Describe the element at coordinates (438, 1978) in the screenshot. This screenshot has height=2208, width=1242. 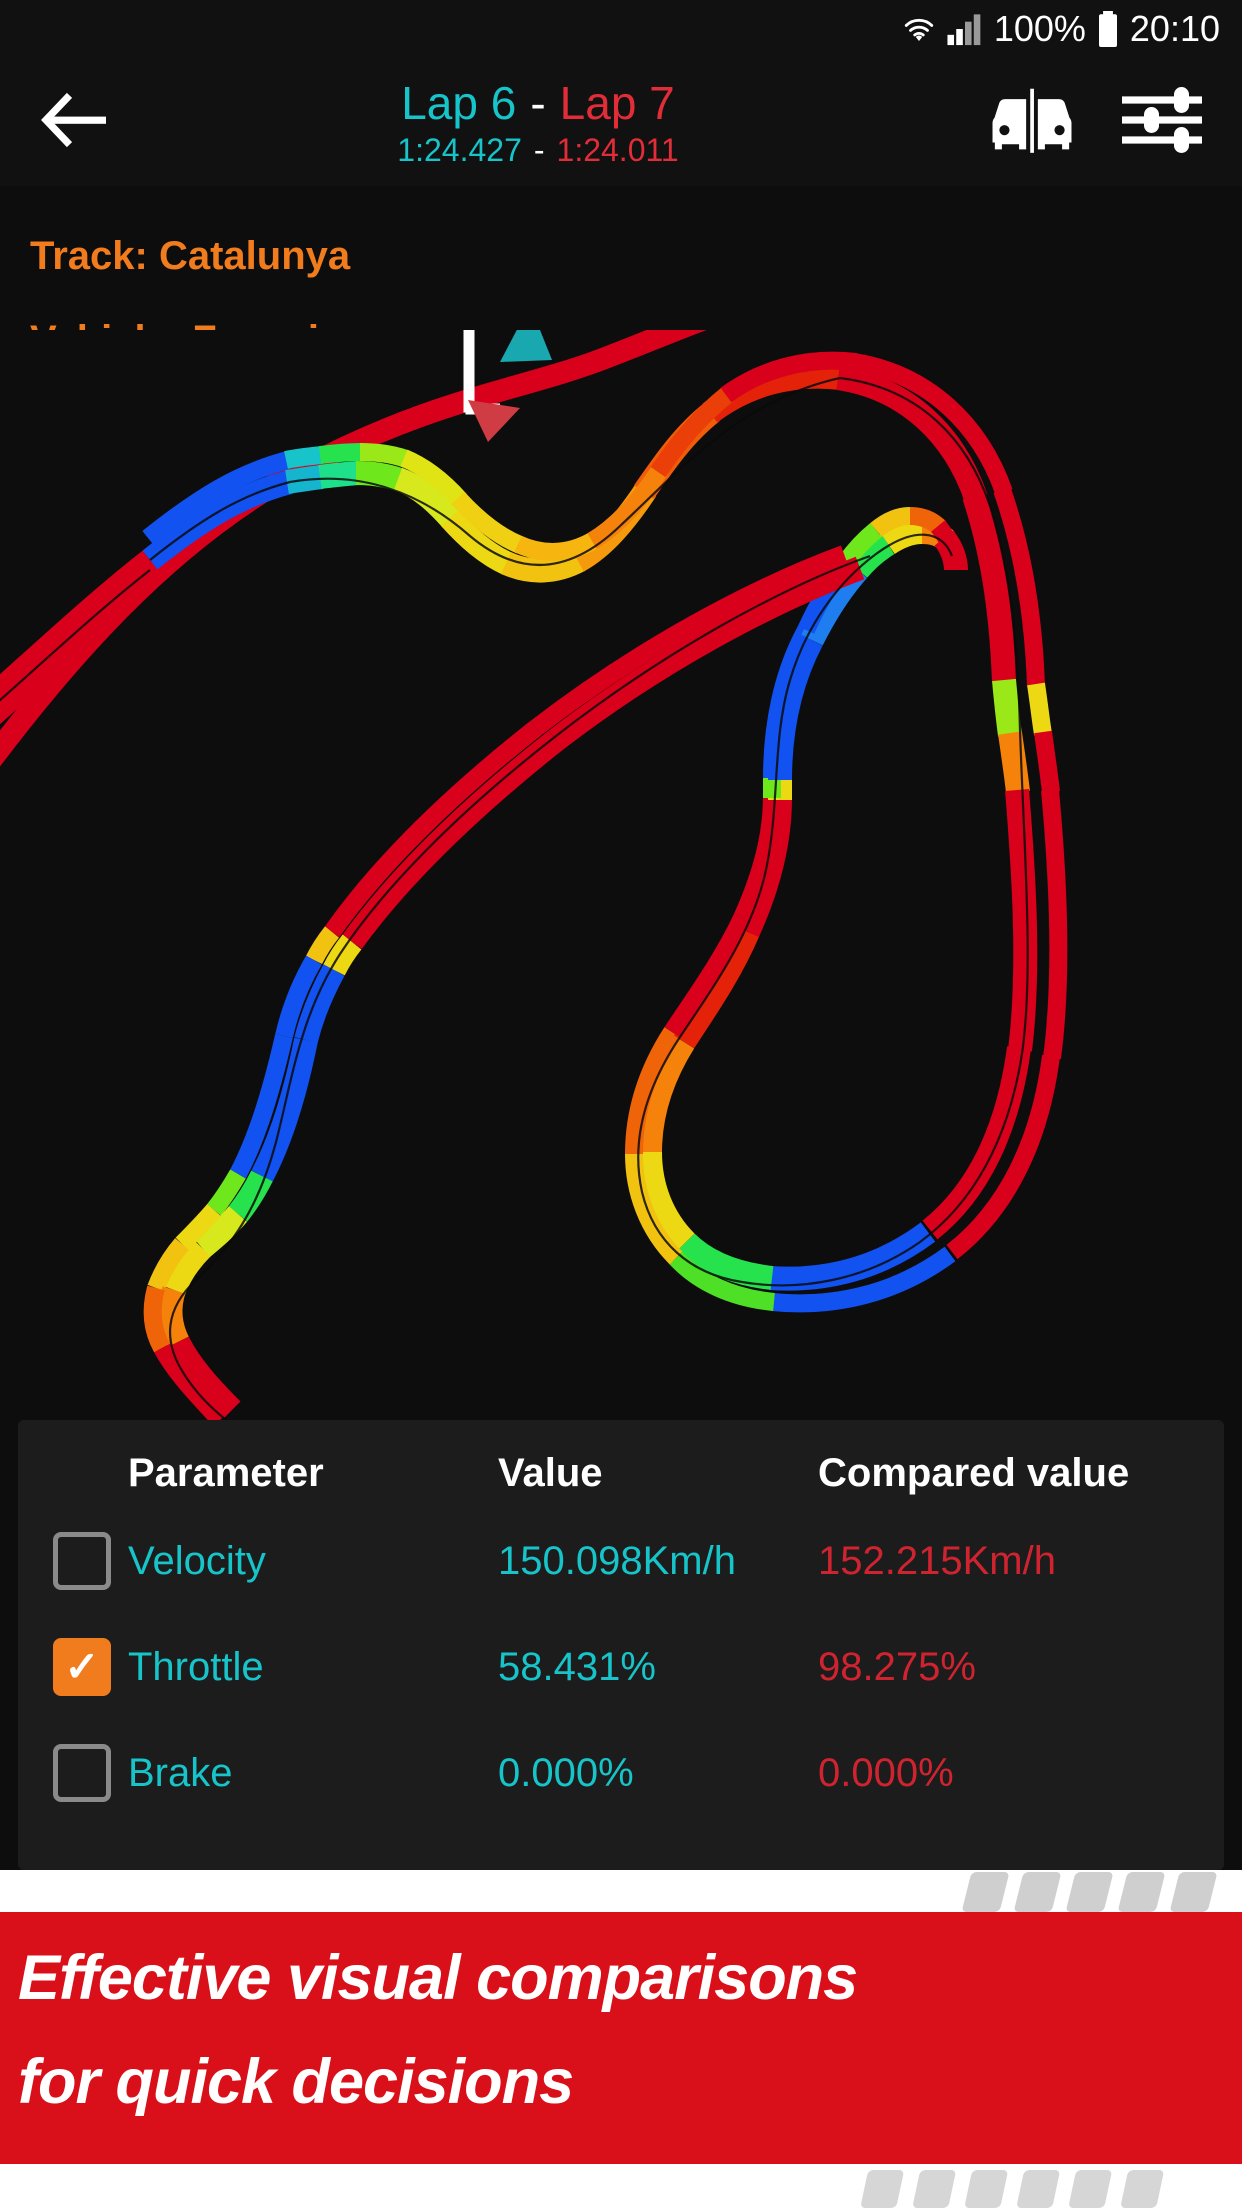
I see `banner-line-1: Effective visual comparisons` at that location.